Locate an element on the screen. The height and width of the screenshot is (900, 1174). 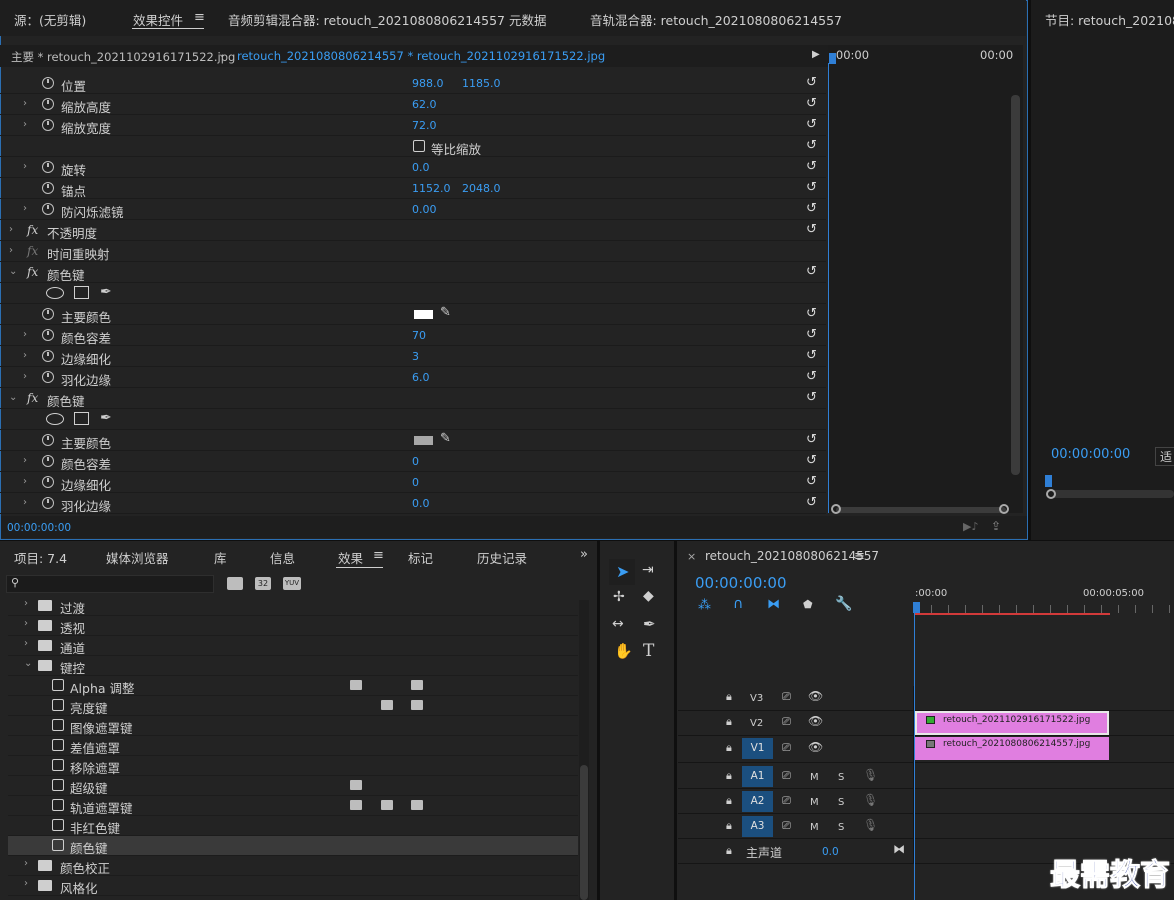
scale-height-value: 62.0 is located at coordinates (424, 104).